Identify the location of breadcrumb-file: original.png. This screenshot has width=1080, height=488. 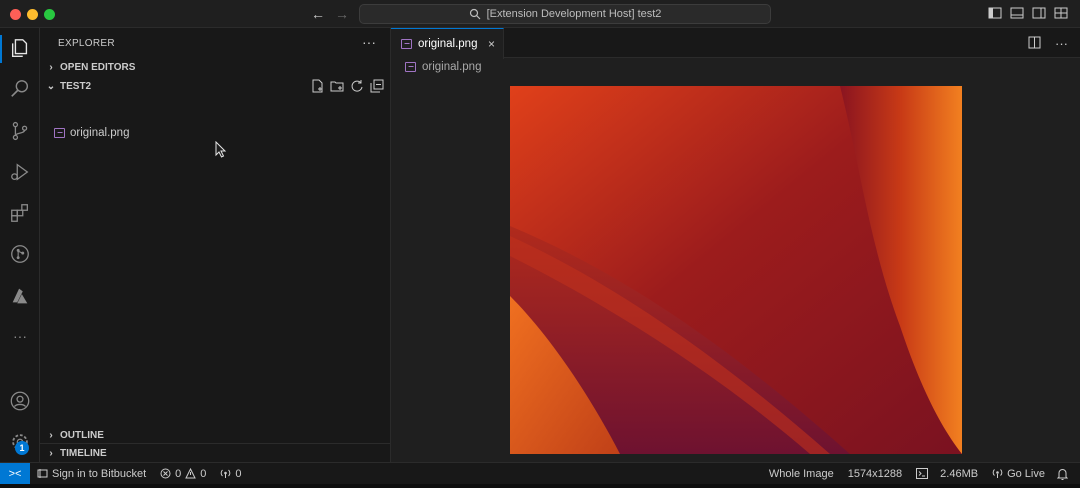
(451, 67).